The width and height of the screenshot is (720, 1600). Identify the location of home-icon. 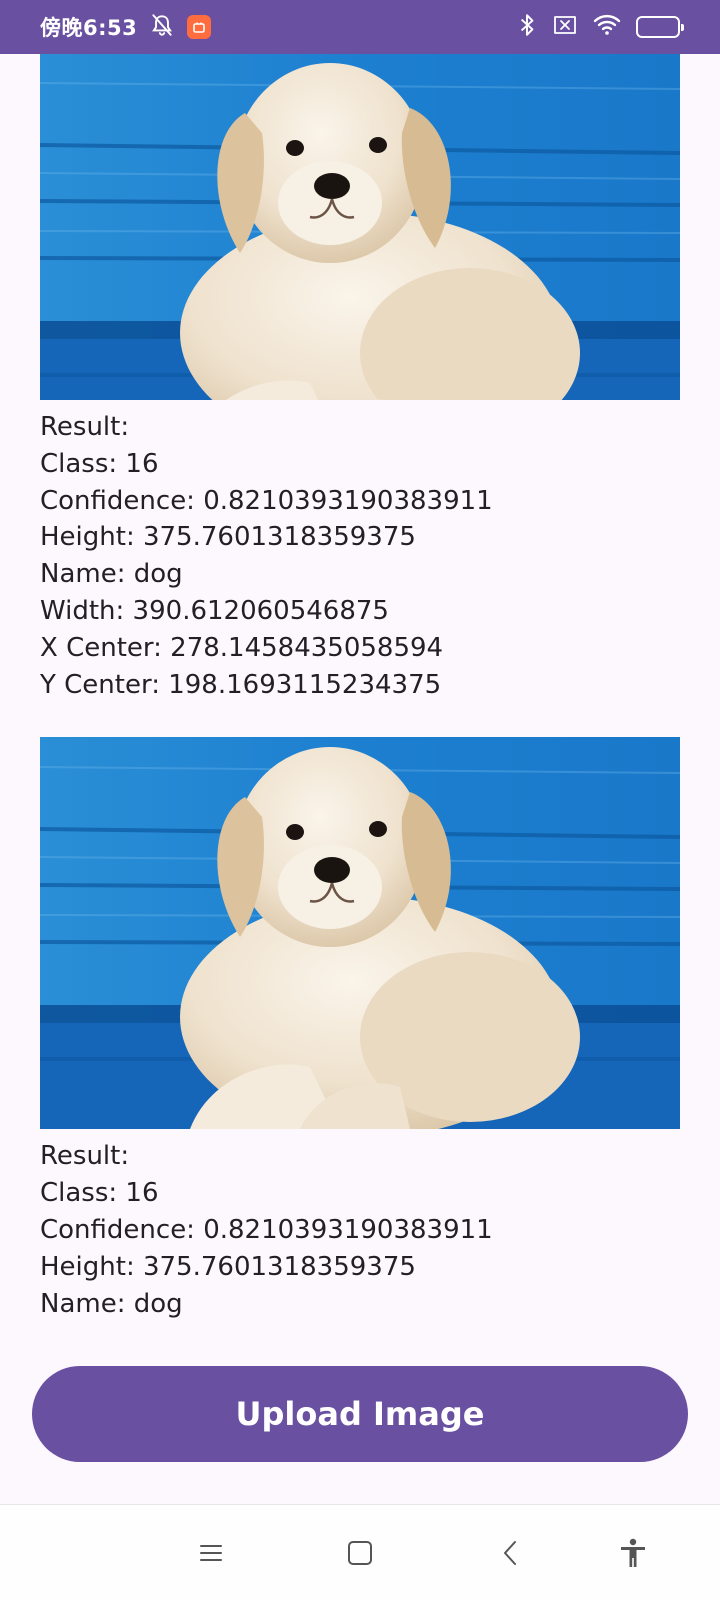
(360, 1553).